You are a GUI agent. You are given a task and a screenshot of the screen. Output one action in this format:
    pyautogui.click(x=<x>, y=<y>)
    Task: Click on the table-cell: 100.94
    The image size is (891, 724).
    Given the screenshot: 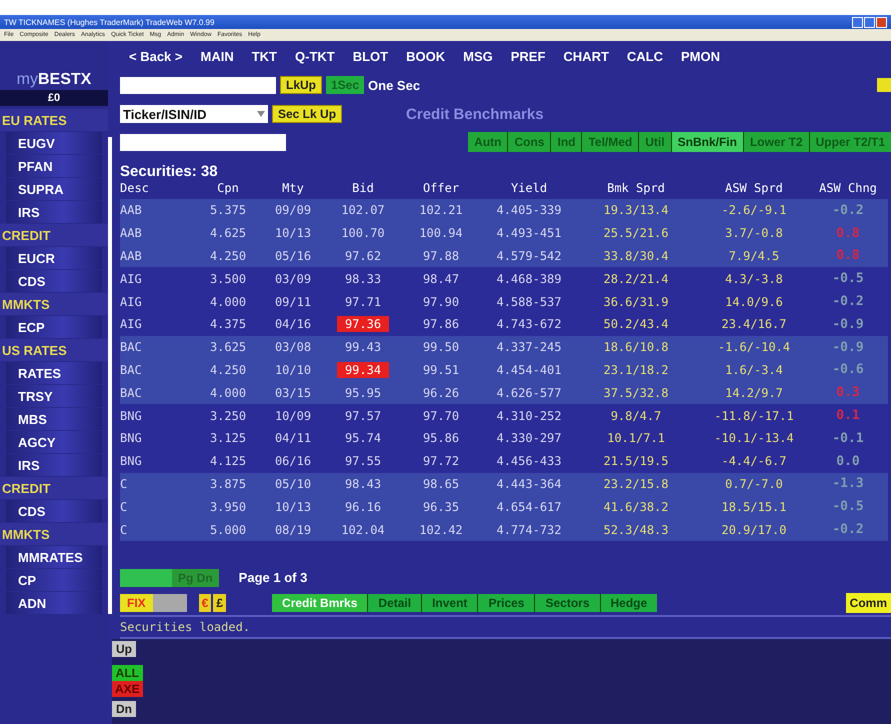 What is the action you would take?
    pyautogui.click(x=441, y=233)
    